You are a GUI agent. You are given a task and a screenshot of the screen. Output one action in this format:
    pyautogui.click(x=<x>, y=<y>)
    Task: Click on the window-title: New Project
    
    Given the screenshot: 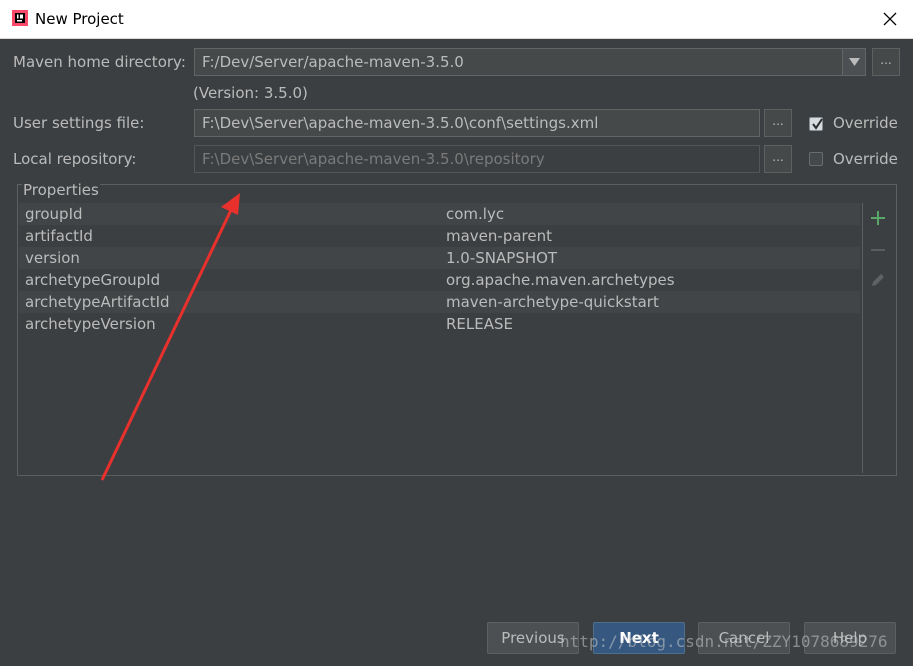 What is the action you would take?
    pyautogui.click(x=79, y=19)
    